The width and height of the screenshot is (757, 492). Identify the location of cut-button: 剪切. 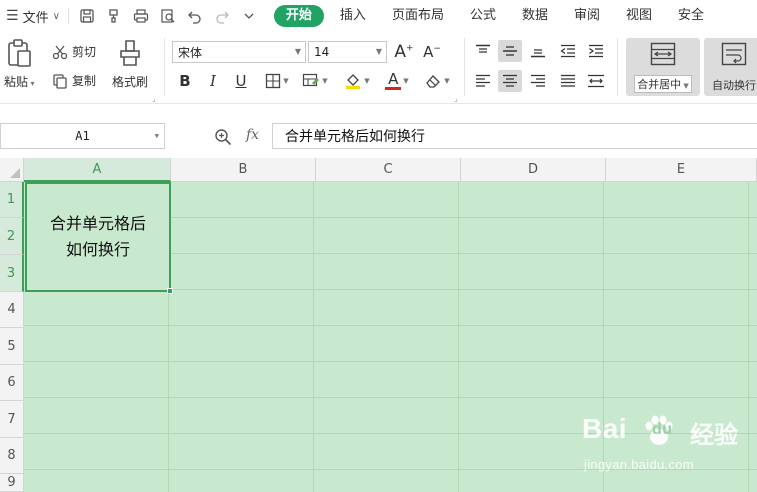
(74, 51).